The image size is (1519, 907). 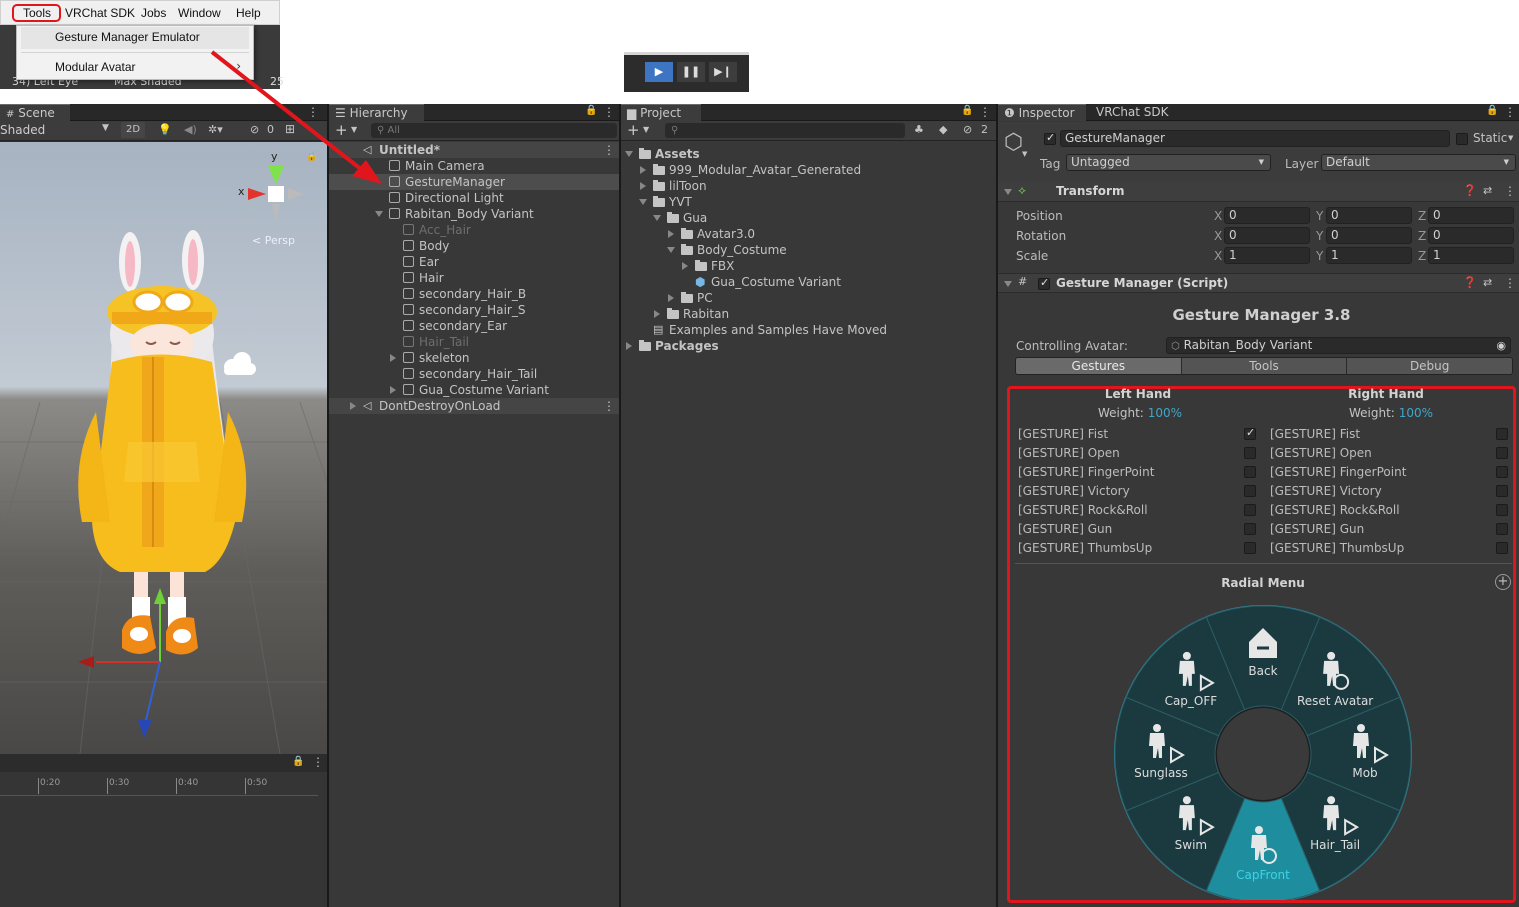 I want to click on label-icon: ◆, so click(x=943, y=129).